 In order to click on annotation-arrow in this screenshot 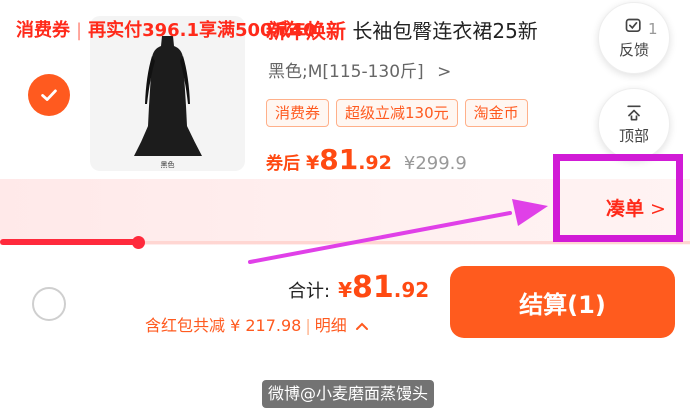, I will do `click(398, 231)`.